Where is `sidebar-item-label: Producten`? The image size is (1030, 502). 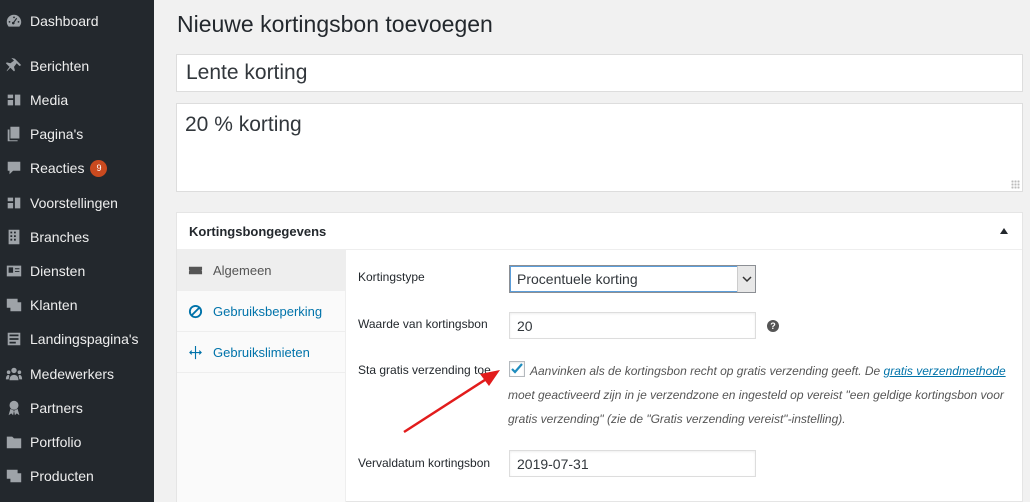 sidebar-item-label: Producten is located at coordinates (62, 476).